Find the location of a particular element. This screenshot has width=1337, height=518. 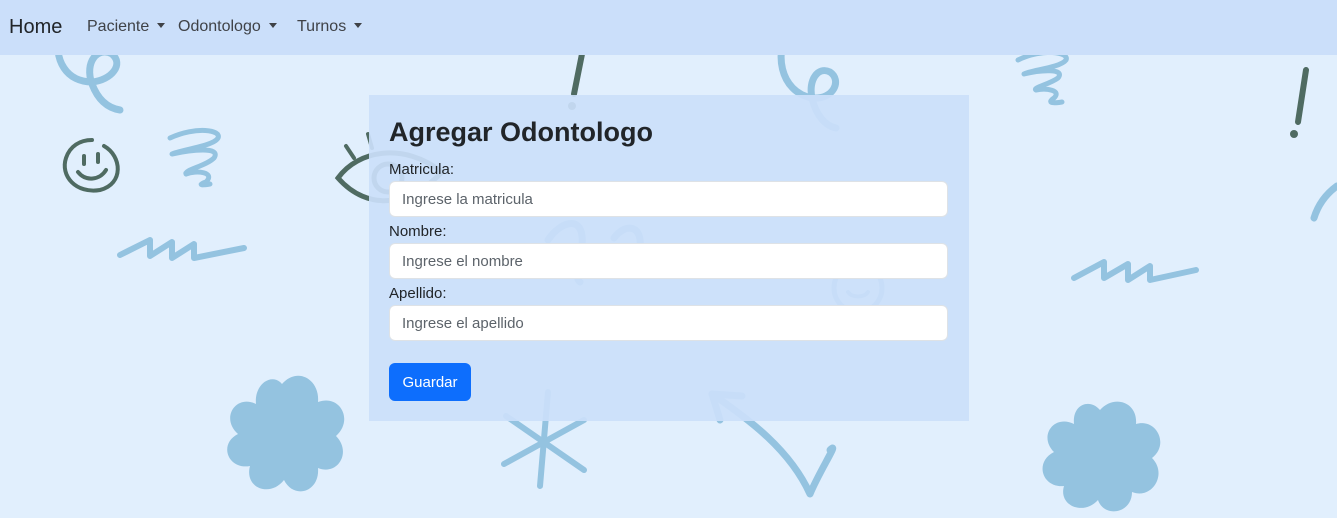

form-title: Agregar Odontologo is located at coordinates (521, 132).